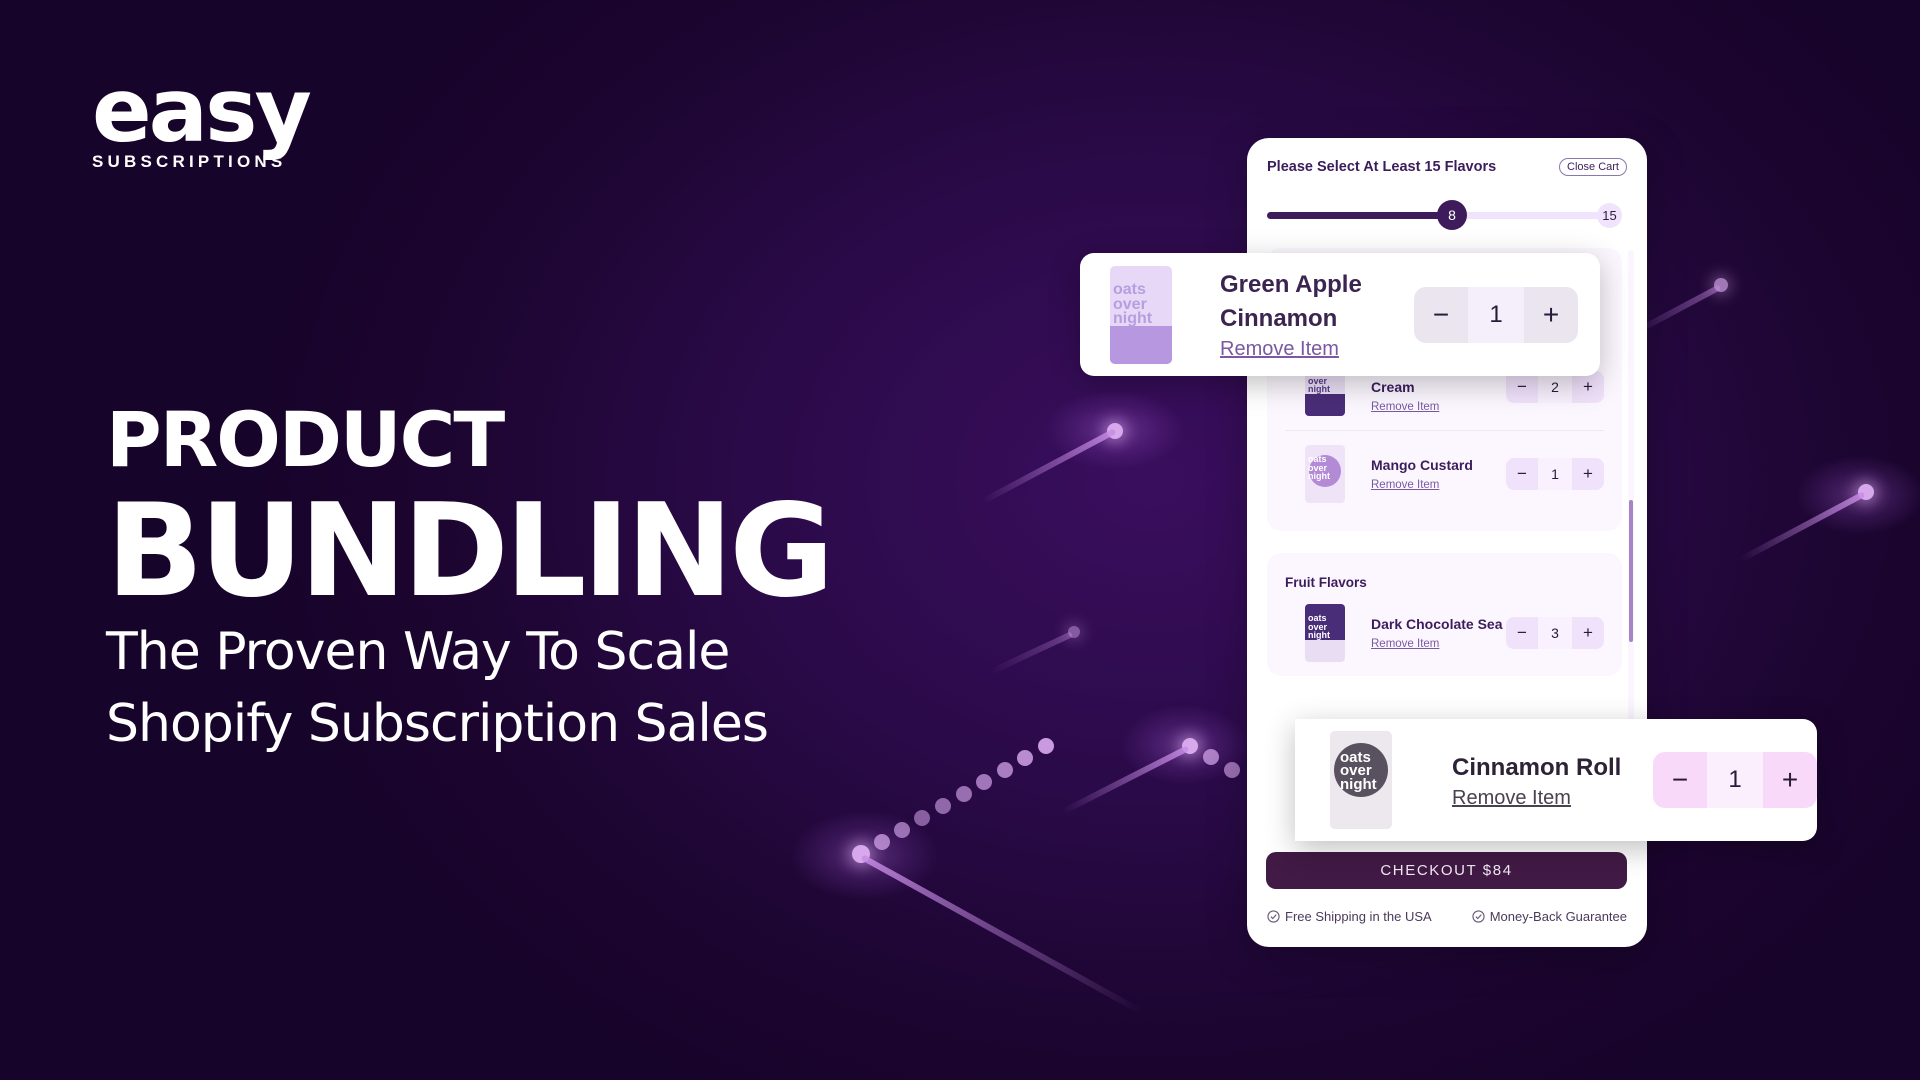 The width and height of the screenshot is (1920, 1080). What do you see at coordinates (1326, 582) in the screenshot?
I see `section-title: Fruit Flavors` at bounding box center [1326, 582].